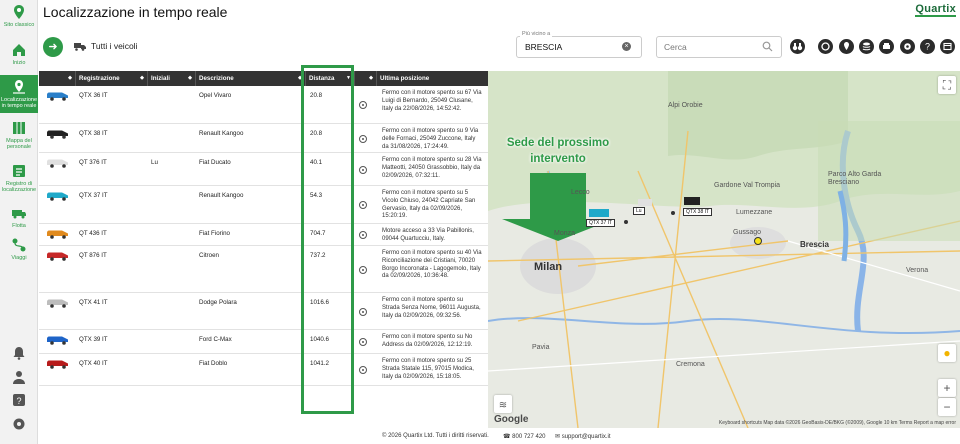 The image size is (960, 444). Describe the element at coordinates (543, 47) in the screenshot. I see `near-input: BRESCIA` at that location.